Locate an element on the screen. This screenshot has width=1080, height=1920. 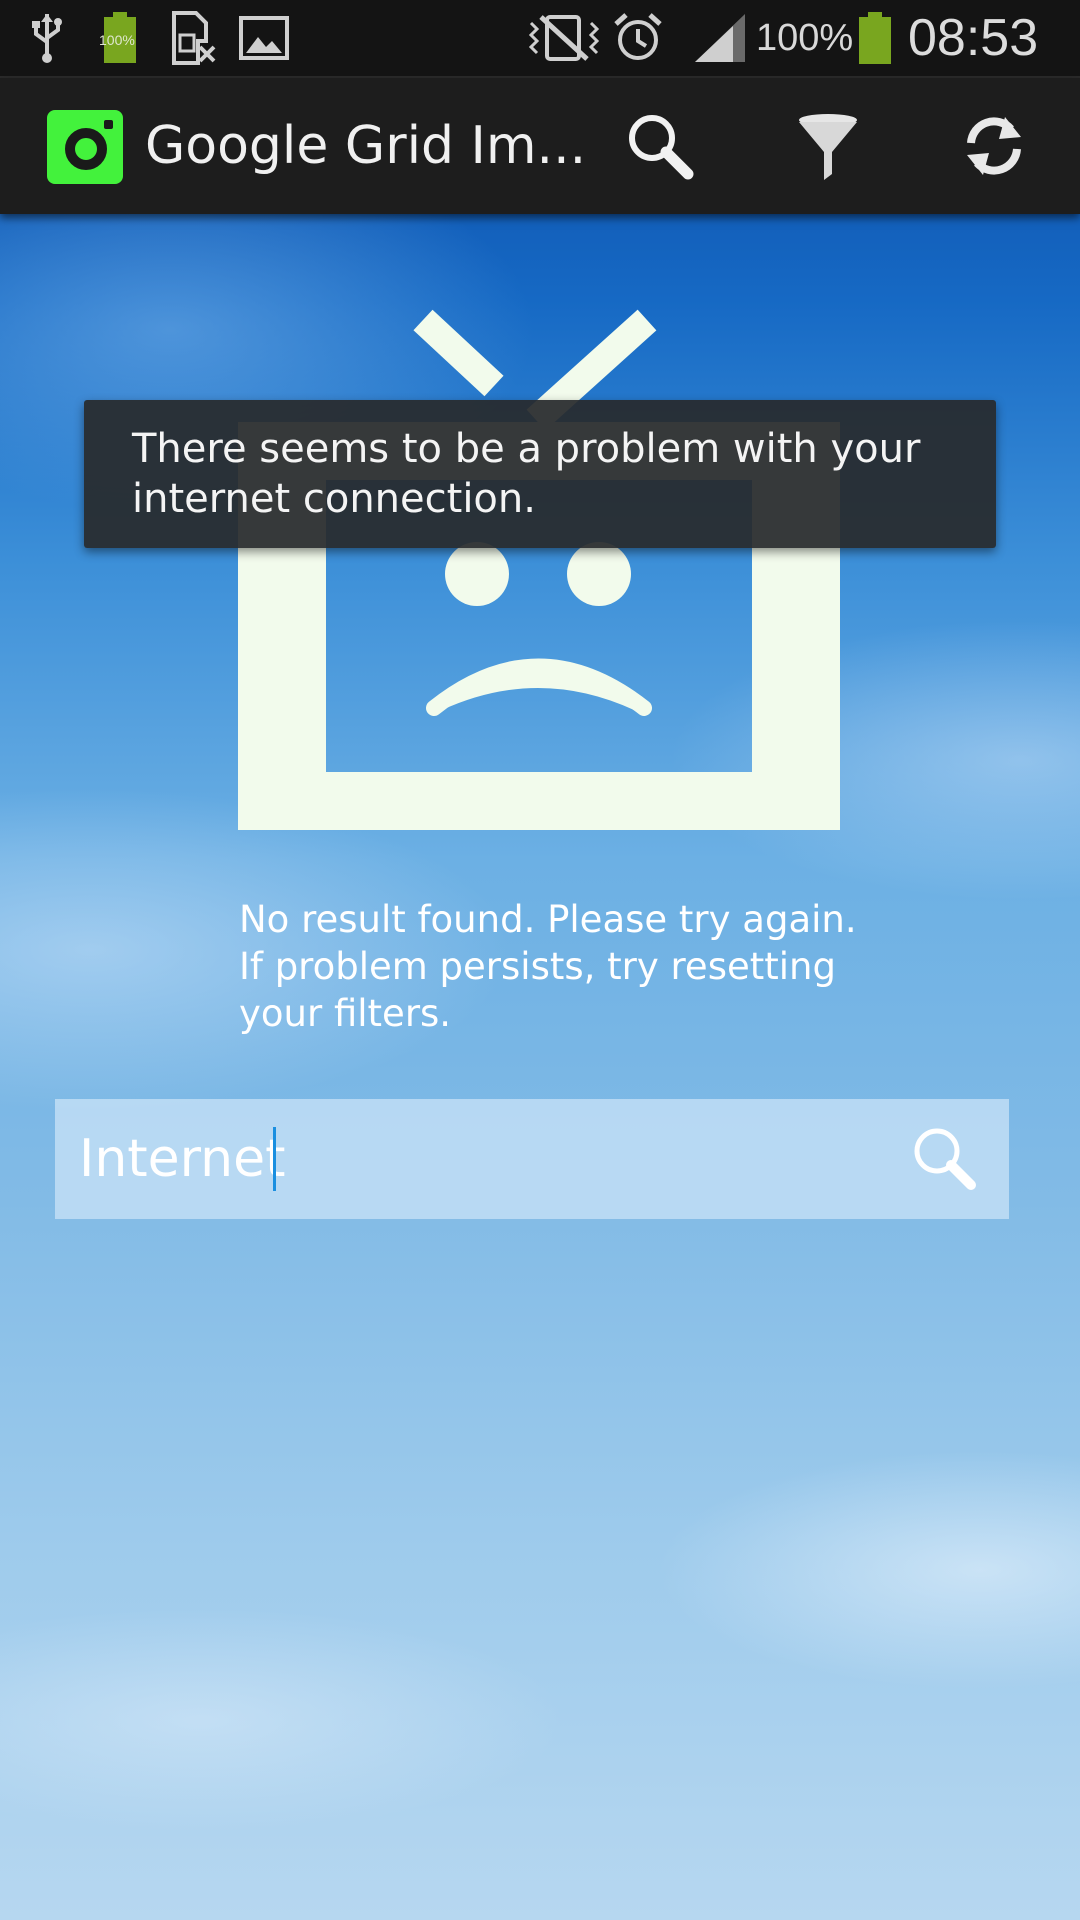
filter-button is located at coordinates (828, 146).